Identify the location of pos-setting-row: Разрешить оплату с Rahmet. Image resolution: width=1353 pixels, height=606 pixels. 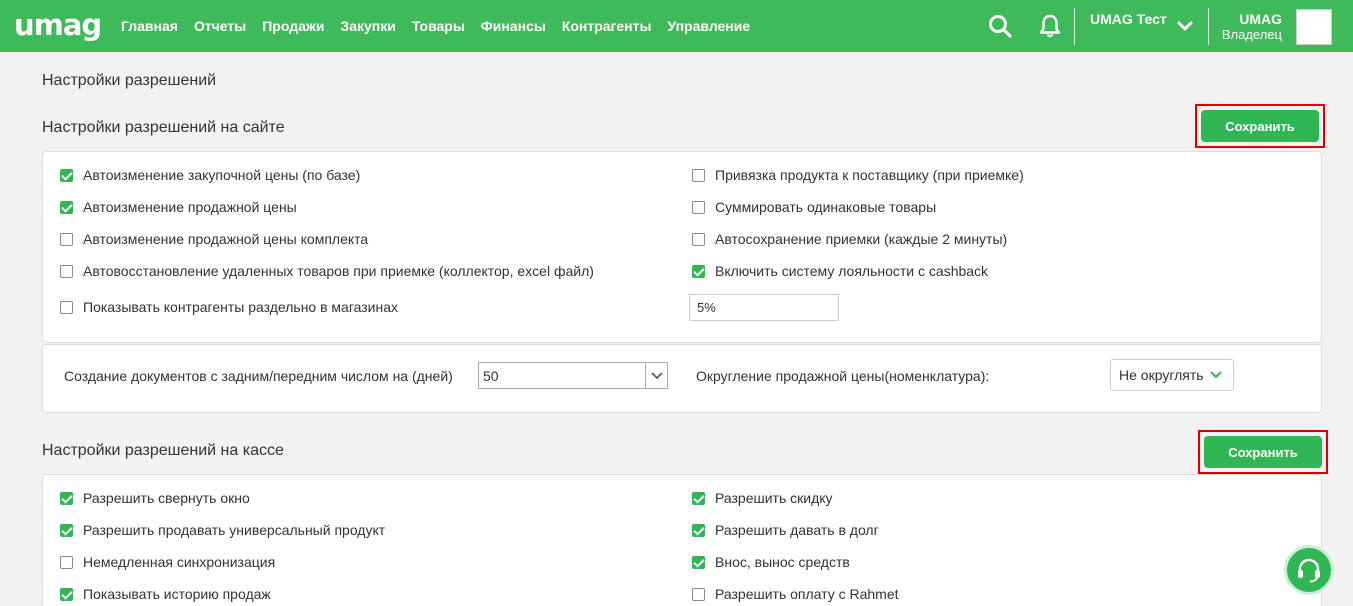
(795, 594).